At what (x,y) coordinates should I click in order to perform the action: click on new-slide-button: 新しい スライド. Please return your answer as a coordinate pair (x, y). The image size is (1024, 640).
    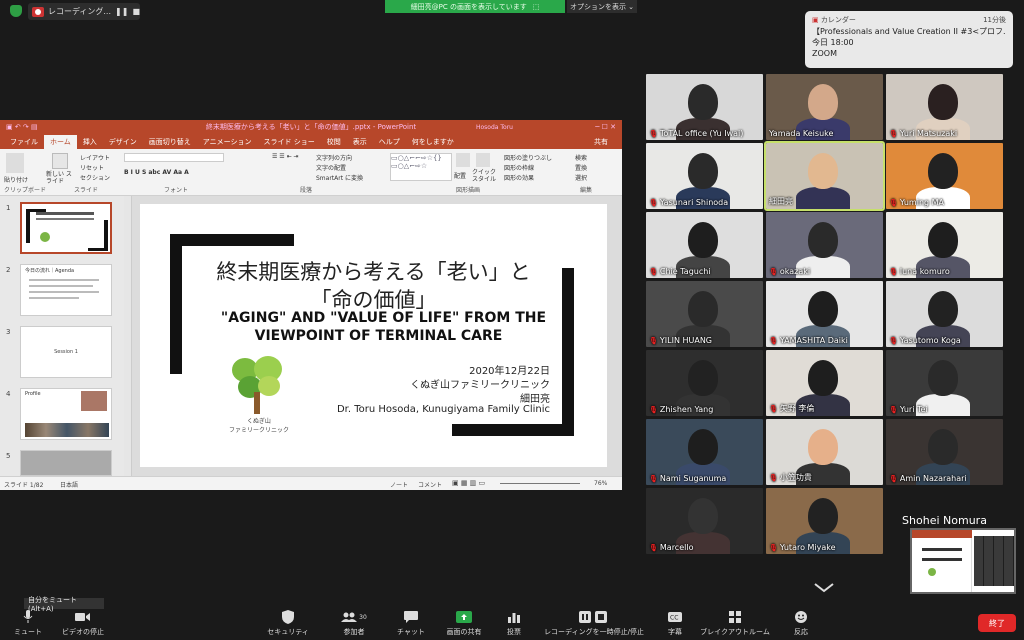
    Looking at the image, I should click on (61, 178).